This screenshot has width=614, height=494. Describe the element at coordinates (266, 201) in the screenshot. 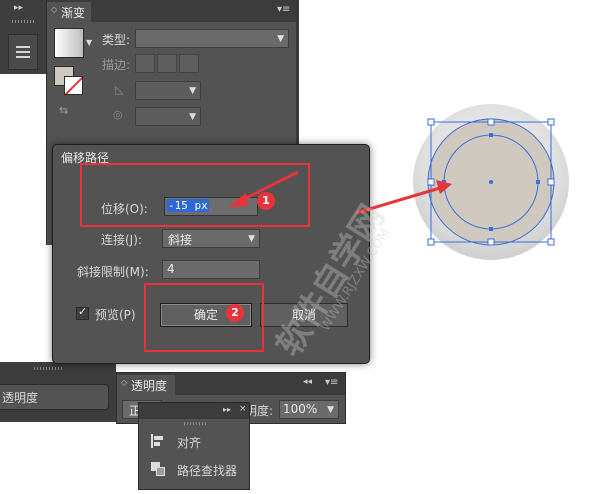

I see `annotation-badge-1: 1` at that location.